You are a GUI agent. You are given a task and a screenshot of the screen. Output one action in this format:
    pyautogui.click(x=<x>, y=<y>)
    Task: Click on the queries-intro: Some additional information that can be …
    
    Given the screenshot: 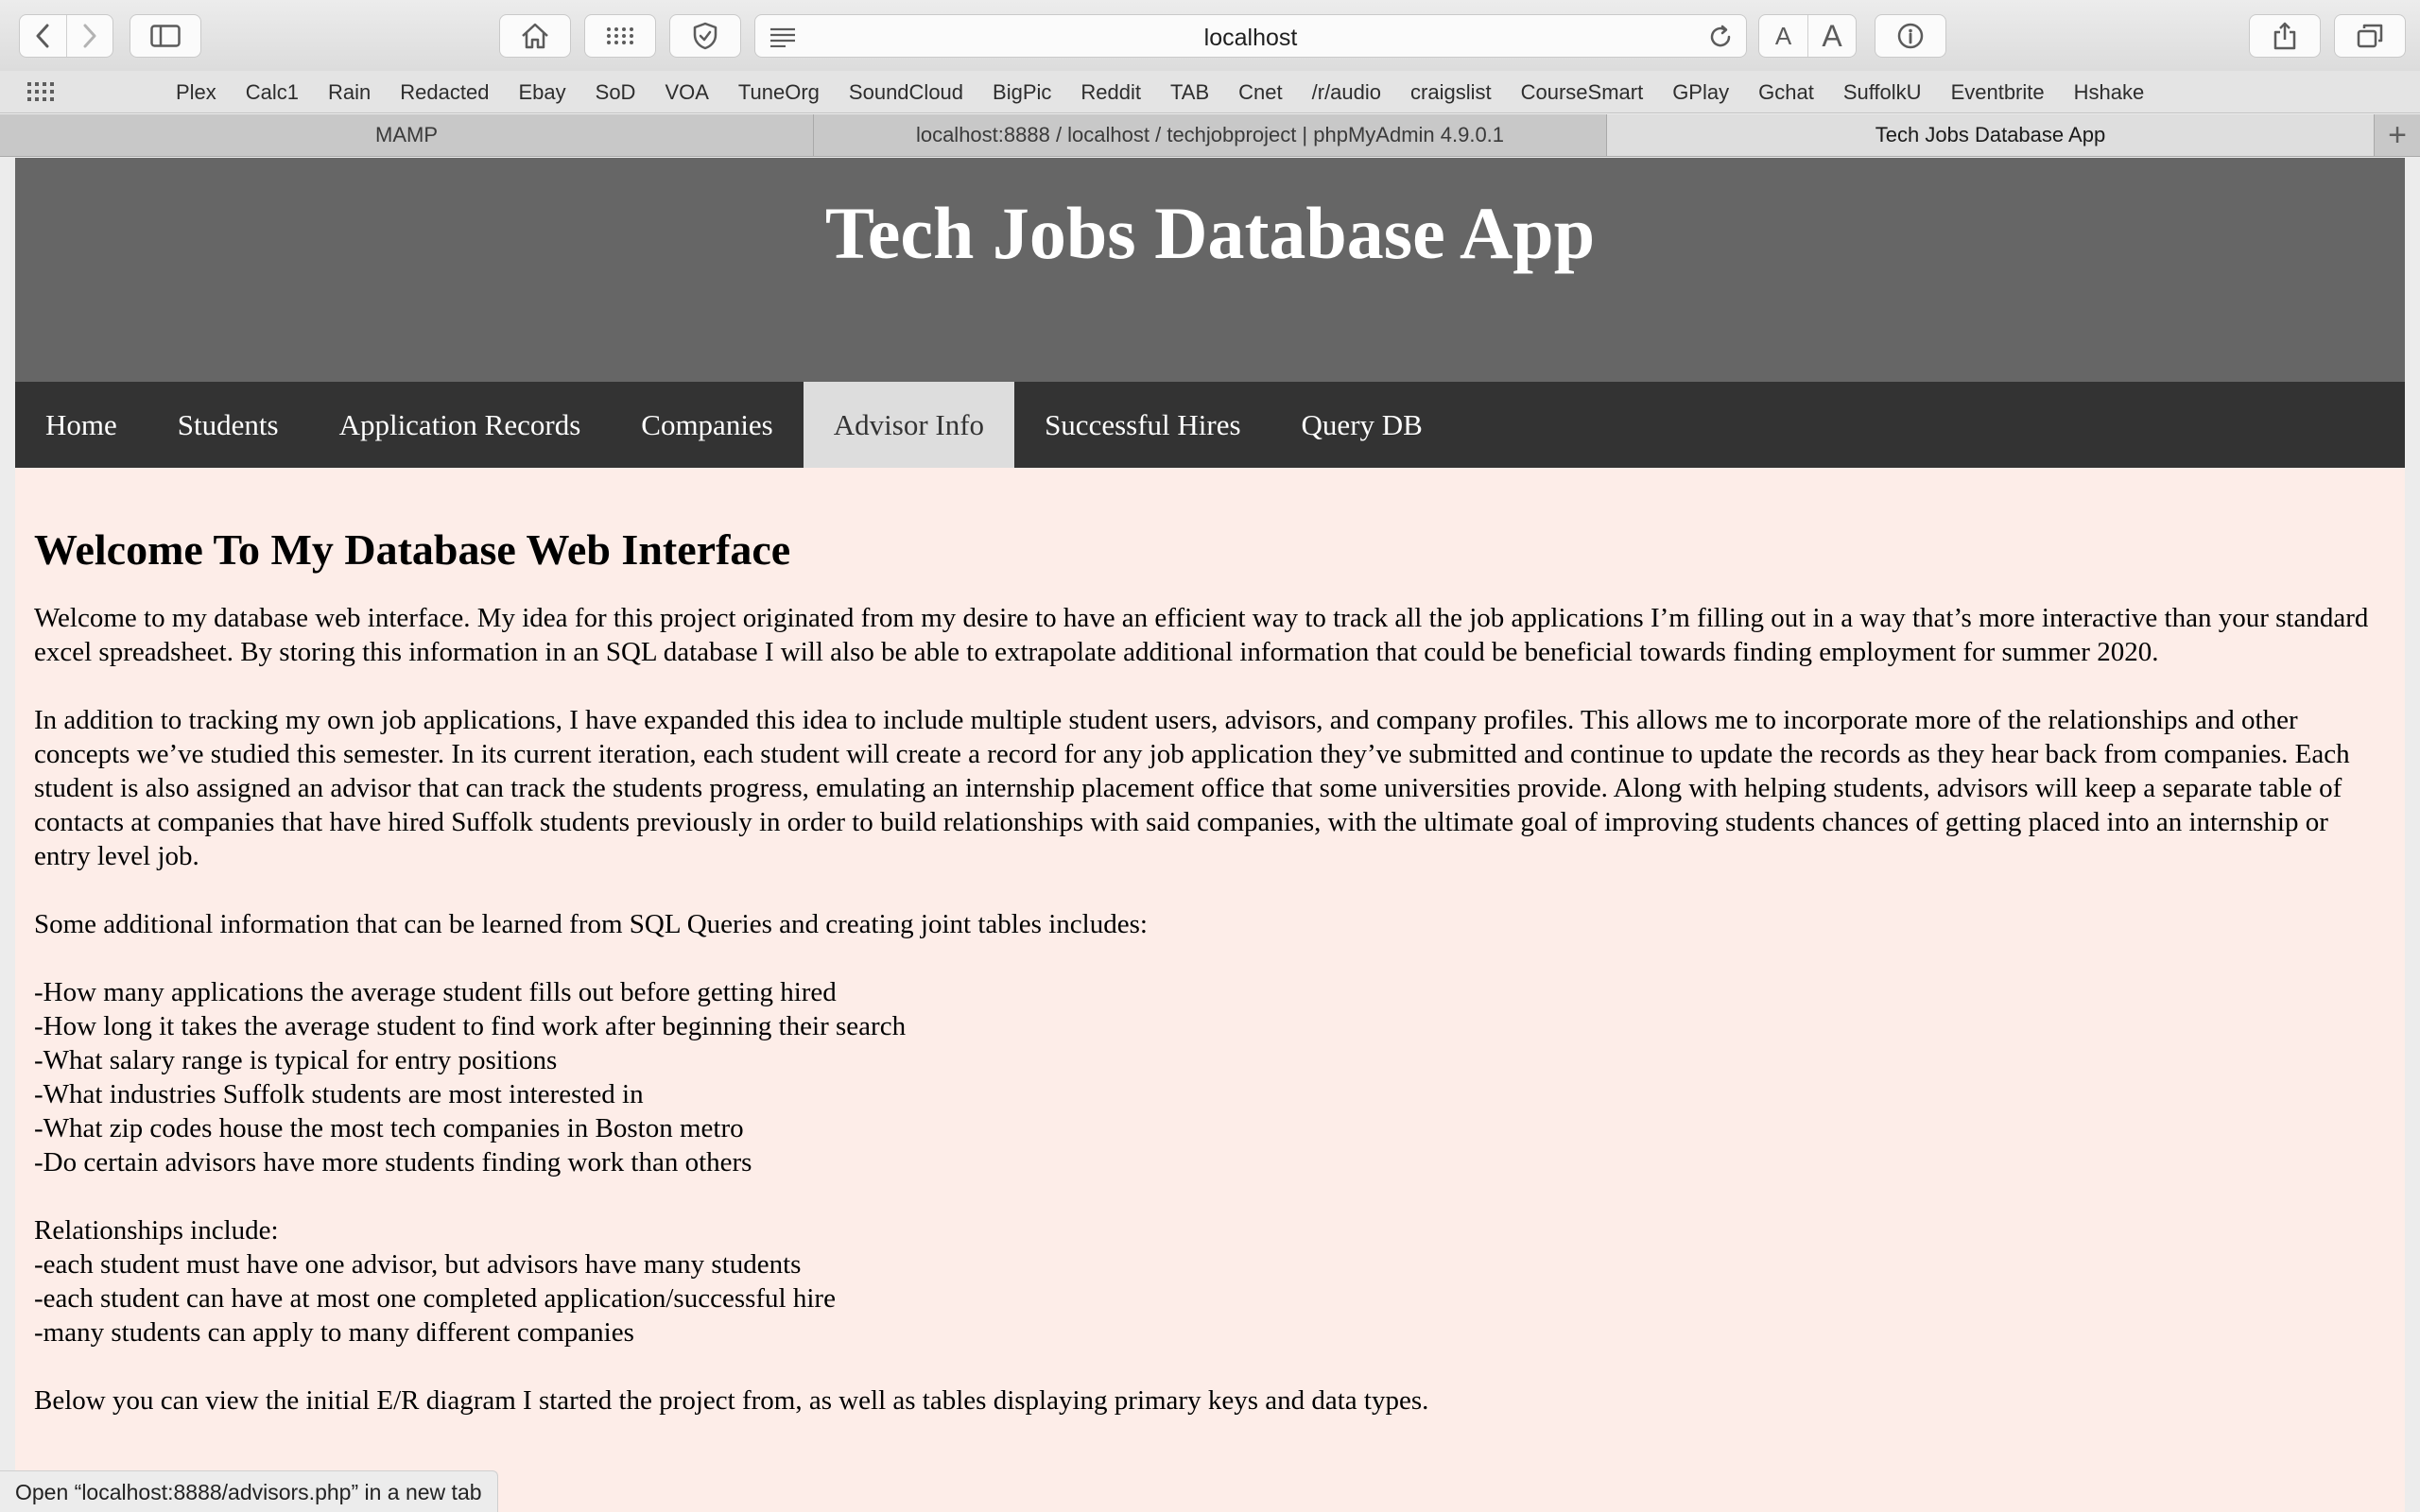 What is the action you would take?
    pyautogui.click(x=591, y=924)
    